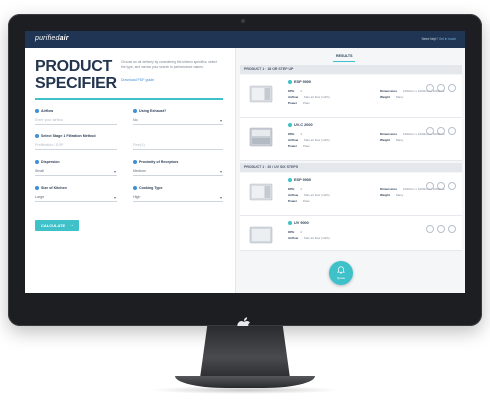 This screenshot has width=490, height=411. I want to click on calculate-button: CALCULATE →, so click(57, 225).